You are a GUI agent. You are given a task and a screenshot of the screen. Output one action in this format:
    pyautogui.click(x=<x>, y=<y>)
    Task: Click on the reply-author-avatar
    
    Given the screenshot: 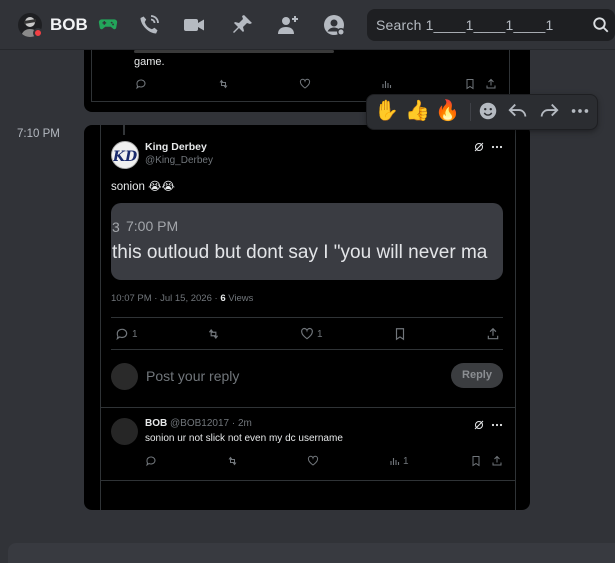 What is the action you would take?
    pyautogui.click(x=124, y=431)
    